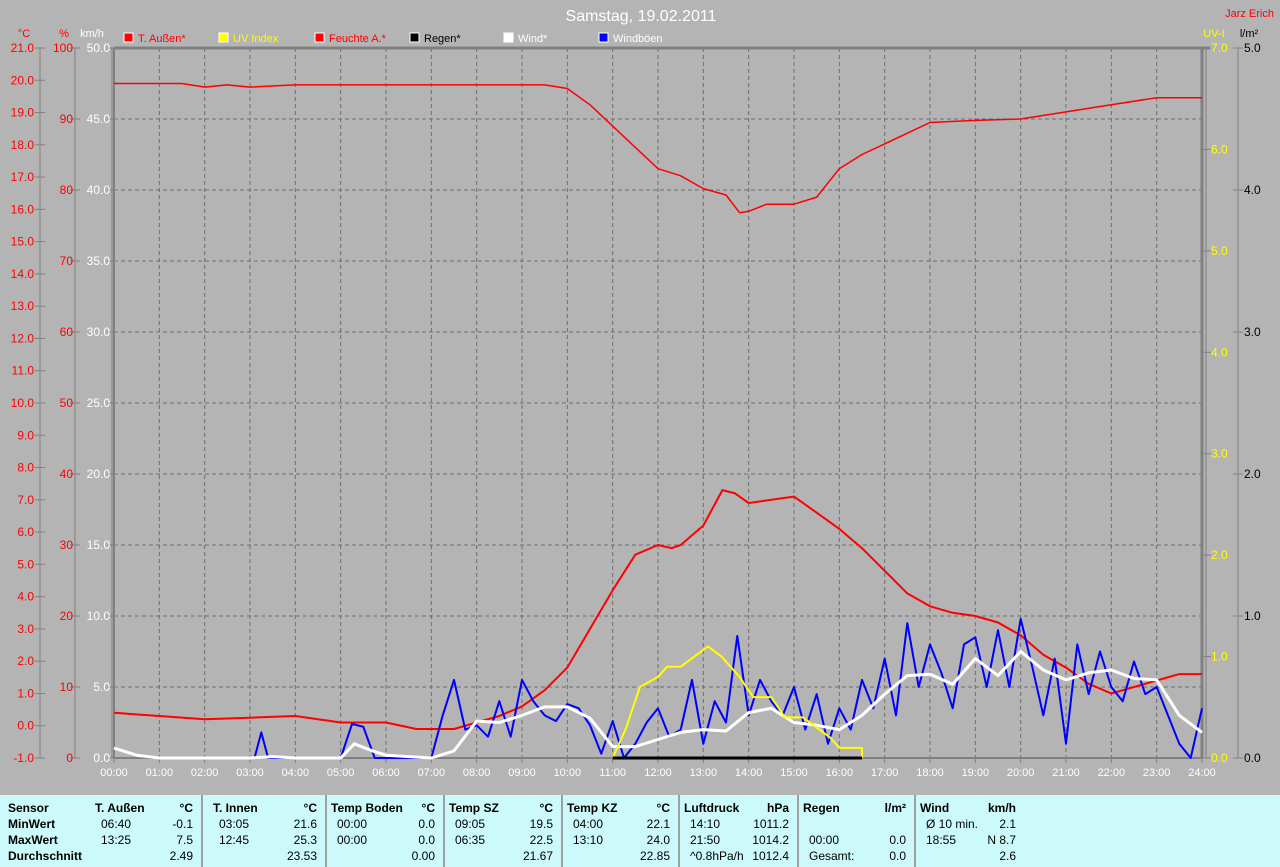 This screenshot has height=867, width=1280. What do you see at coordinates (64, 34) in the screenshot?
I see `humidity-axis-unit: %` at bounding box center [64, 34].